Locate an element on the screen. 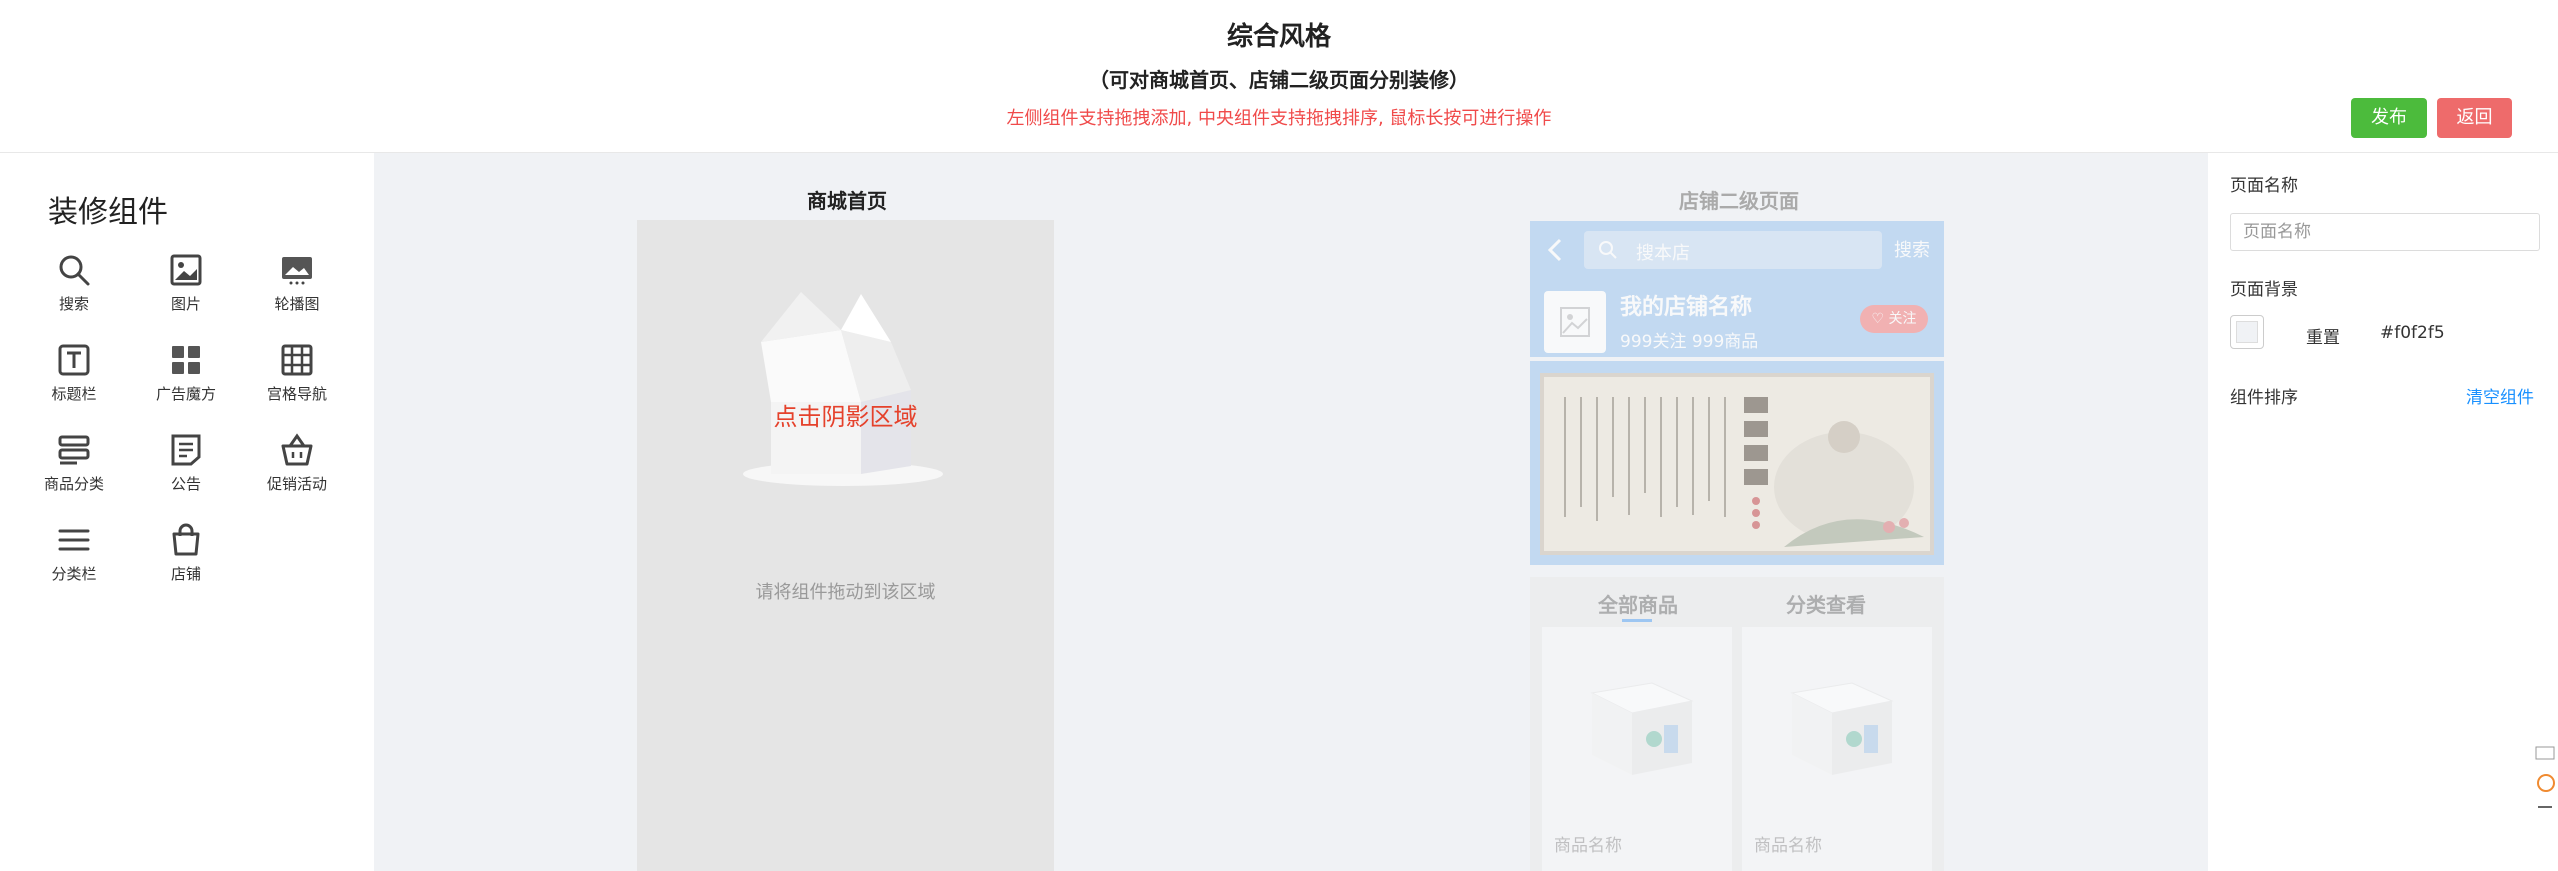  bg-color-value: #f0f2f5 is located at coordinates (2412, 333).